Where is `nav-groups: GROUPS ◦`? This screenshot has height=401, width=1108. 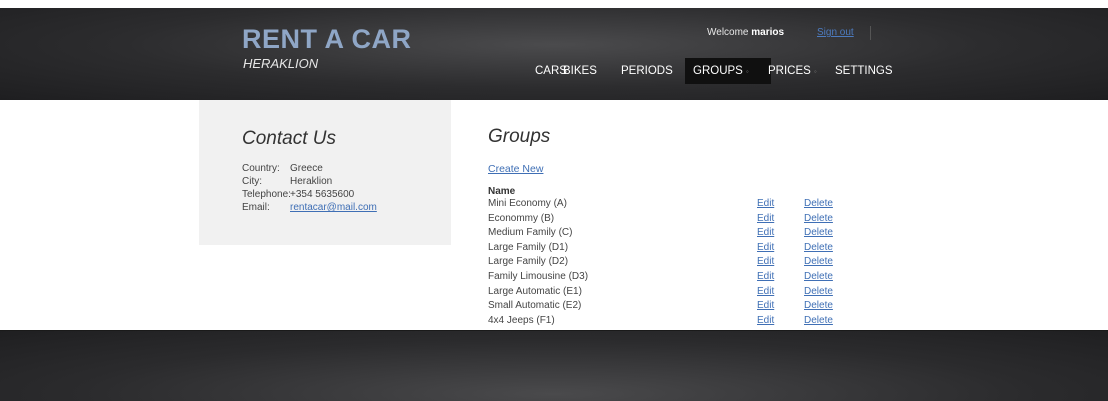 nav-groups: GROUPS ◦ is located at coordinates (728, 71).